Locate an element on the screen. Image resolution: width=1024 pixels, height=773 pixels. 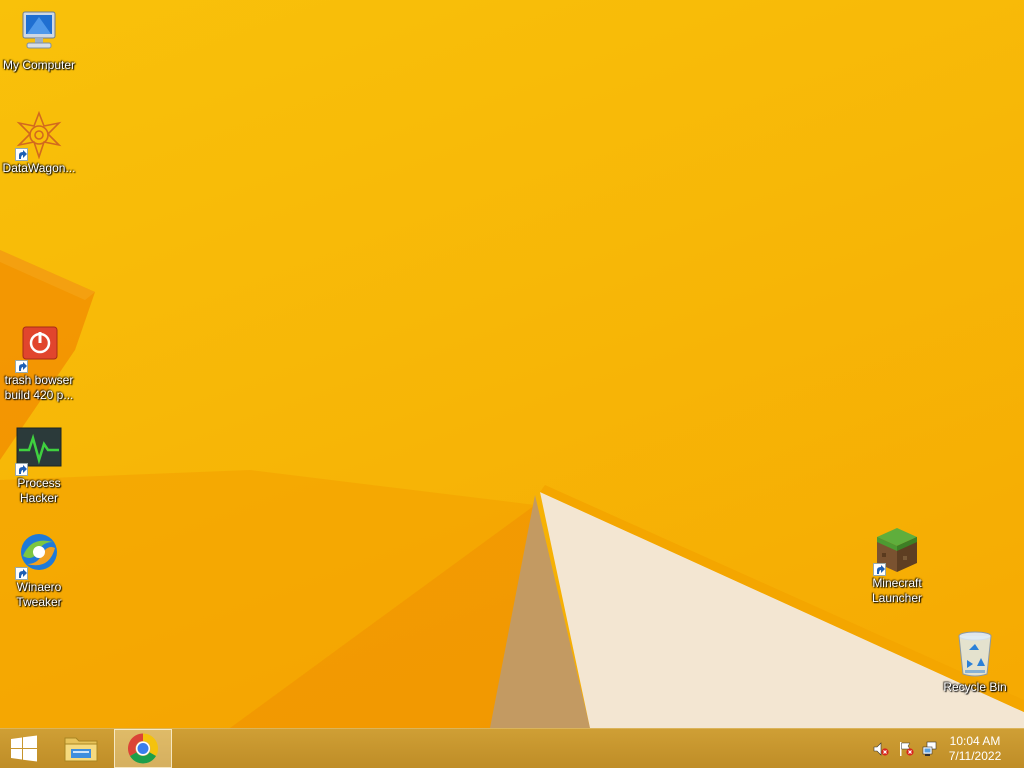
start-button is located at coordinates (24, 748).